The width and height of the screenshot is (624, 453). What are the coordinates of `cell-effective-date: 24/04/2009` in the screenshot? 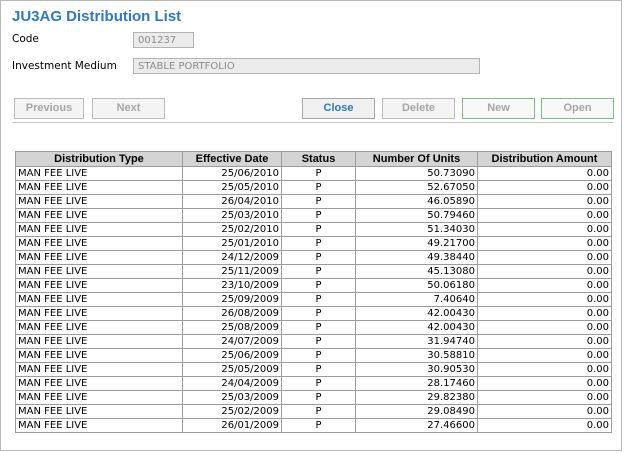 It's located at (232, 383).